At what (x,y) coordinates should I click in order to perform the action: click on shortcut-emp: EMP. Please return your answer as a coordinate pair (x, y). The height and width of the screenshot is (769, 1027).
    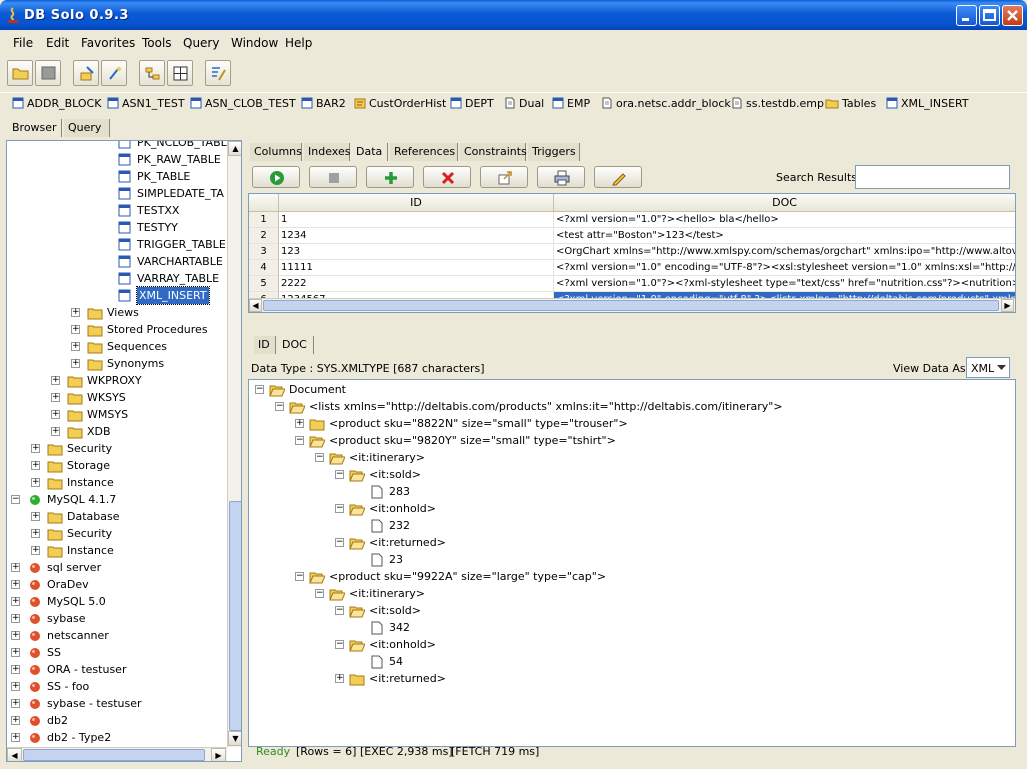
    Looking at the image, I should click on (571, 103).